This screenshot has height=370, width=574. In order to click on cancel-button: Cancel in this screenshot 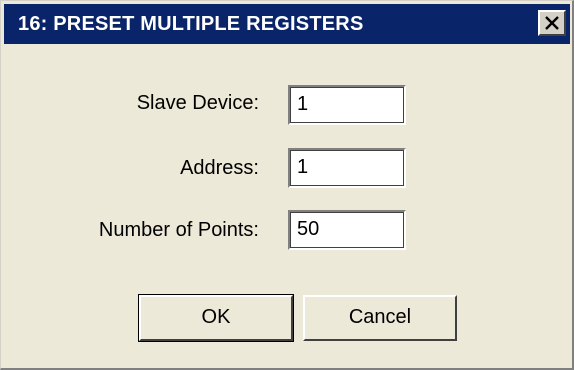, I will do `click(380, 318)`.